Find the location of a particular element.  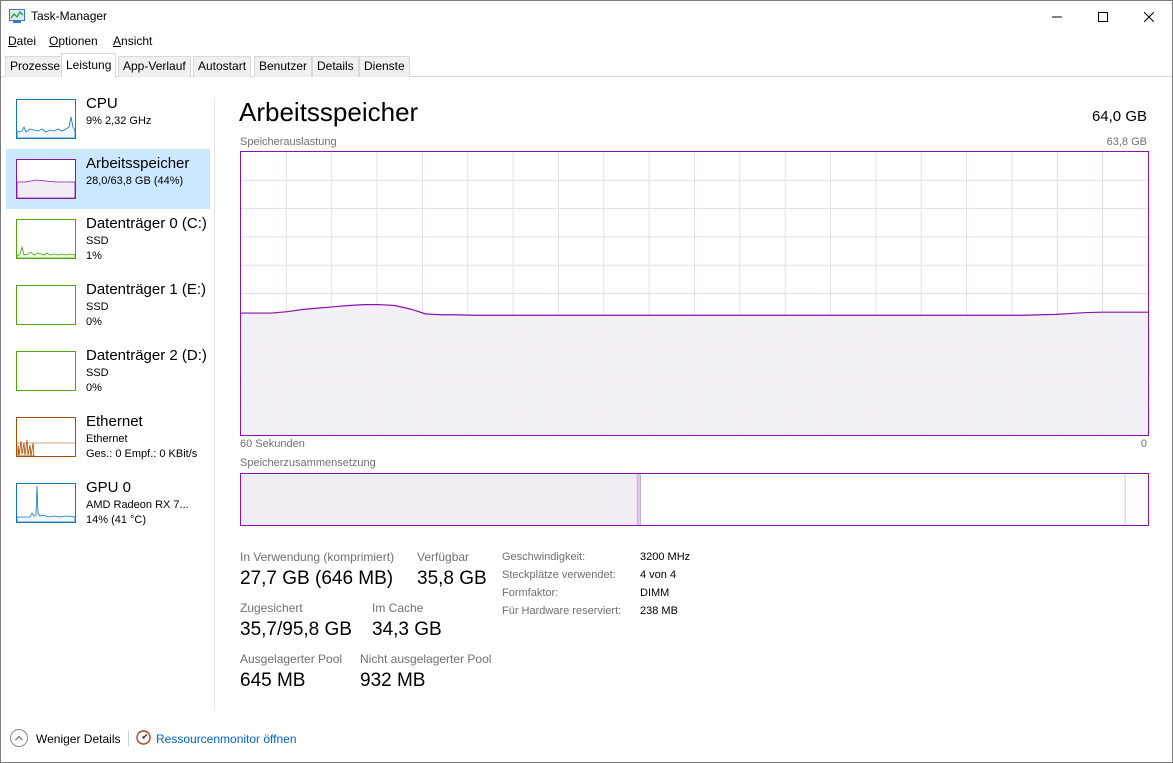

stat-paged-pool-label: Ausgelagerter Pool is located at coordinates (291, 659).